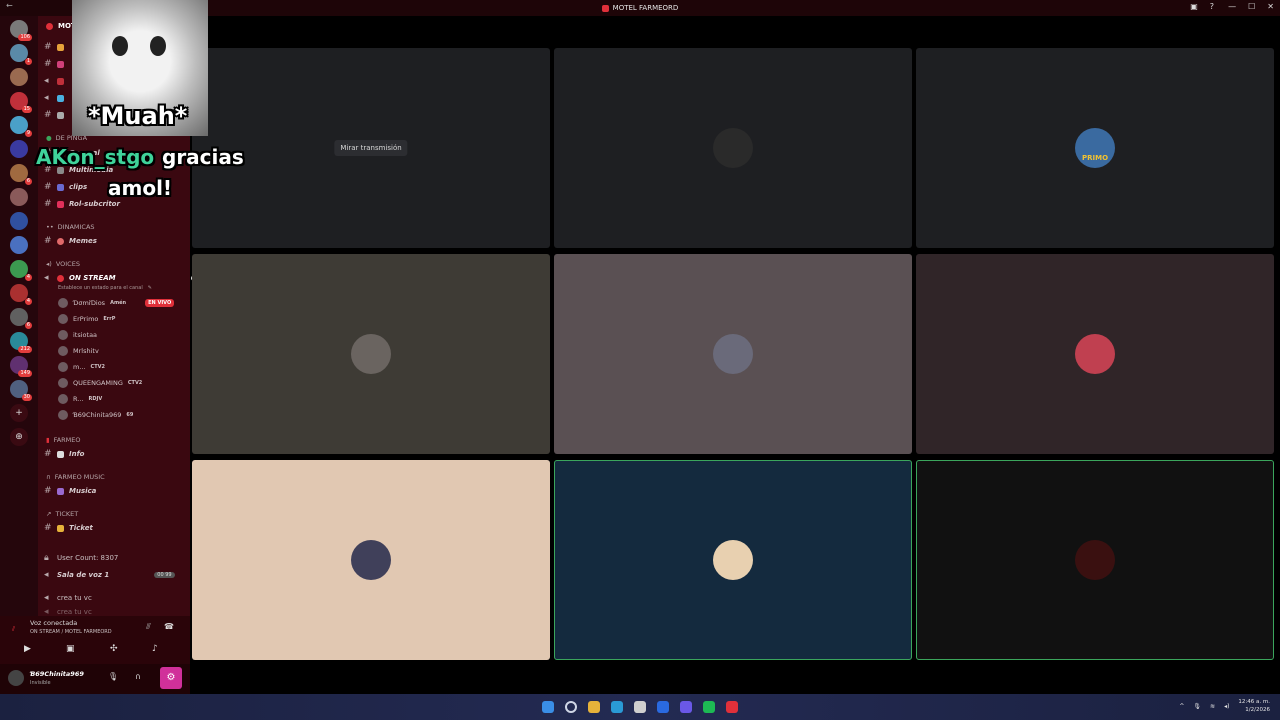  Describe the element at coordinates (77, 335) in the screenshot. I see `voice-user: itsiotaa` at that location.